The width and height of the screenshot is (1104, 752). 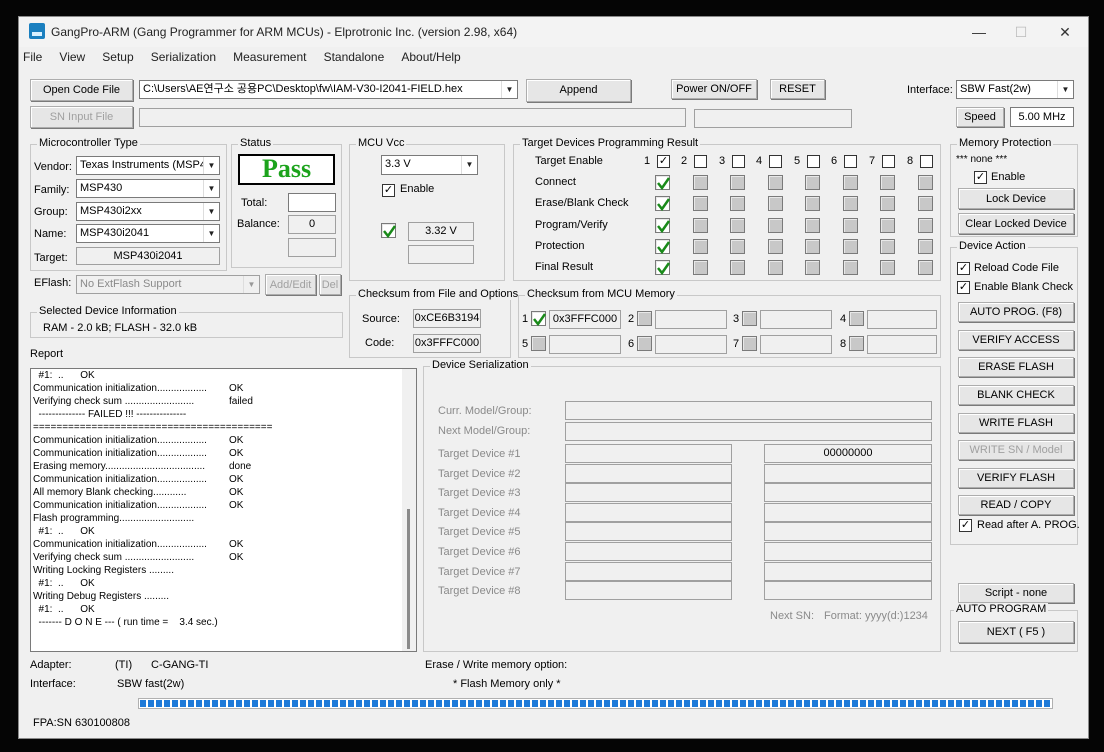 I want to click on minimize-icon: —, so click(x=979, y=32).